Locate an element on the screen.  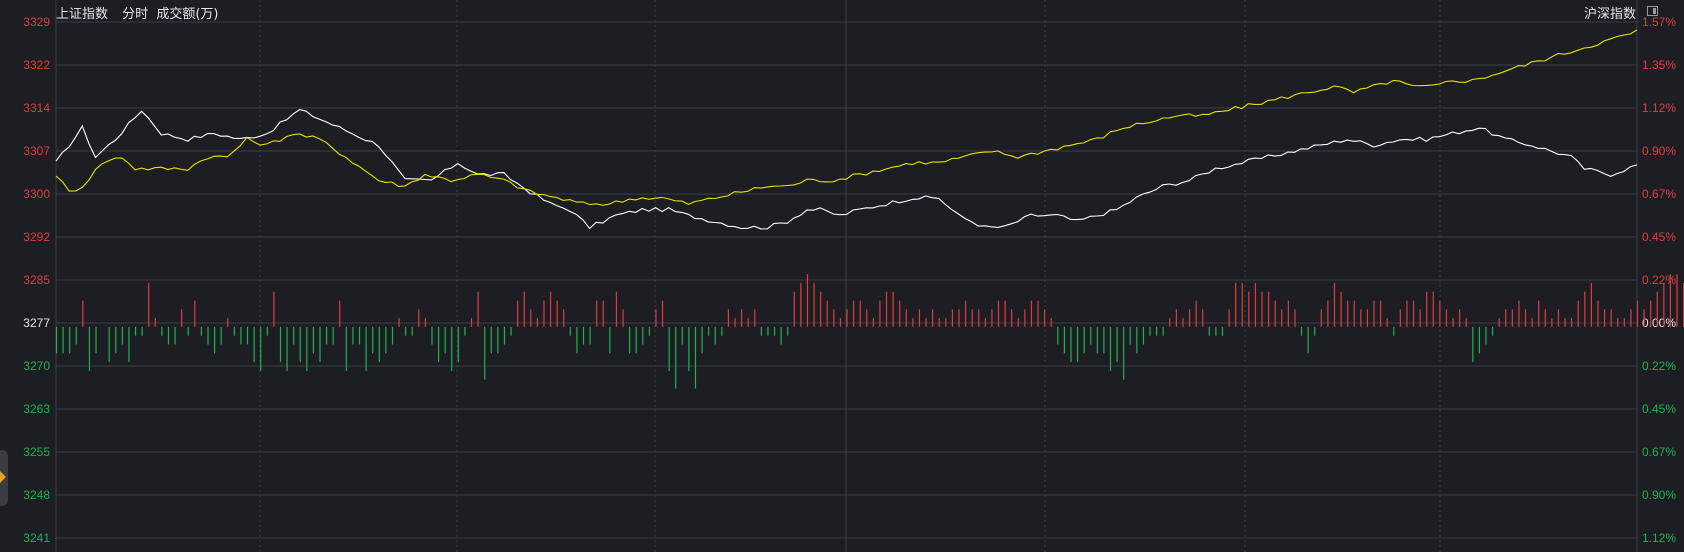
y-tick-left: 3285 is located at coordinates (36, 280).